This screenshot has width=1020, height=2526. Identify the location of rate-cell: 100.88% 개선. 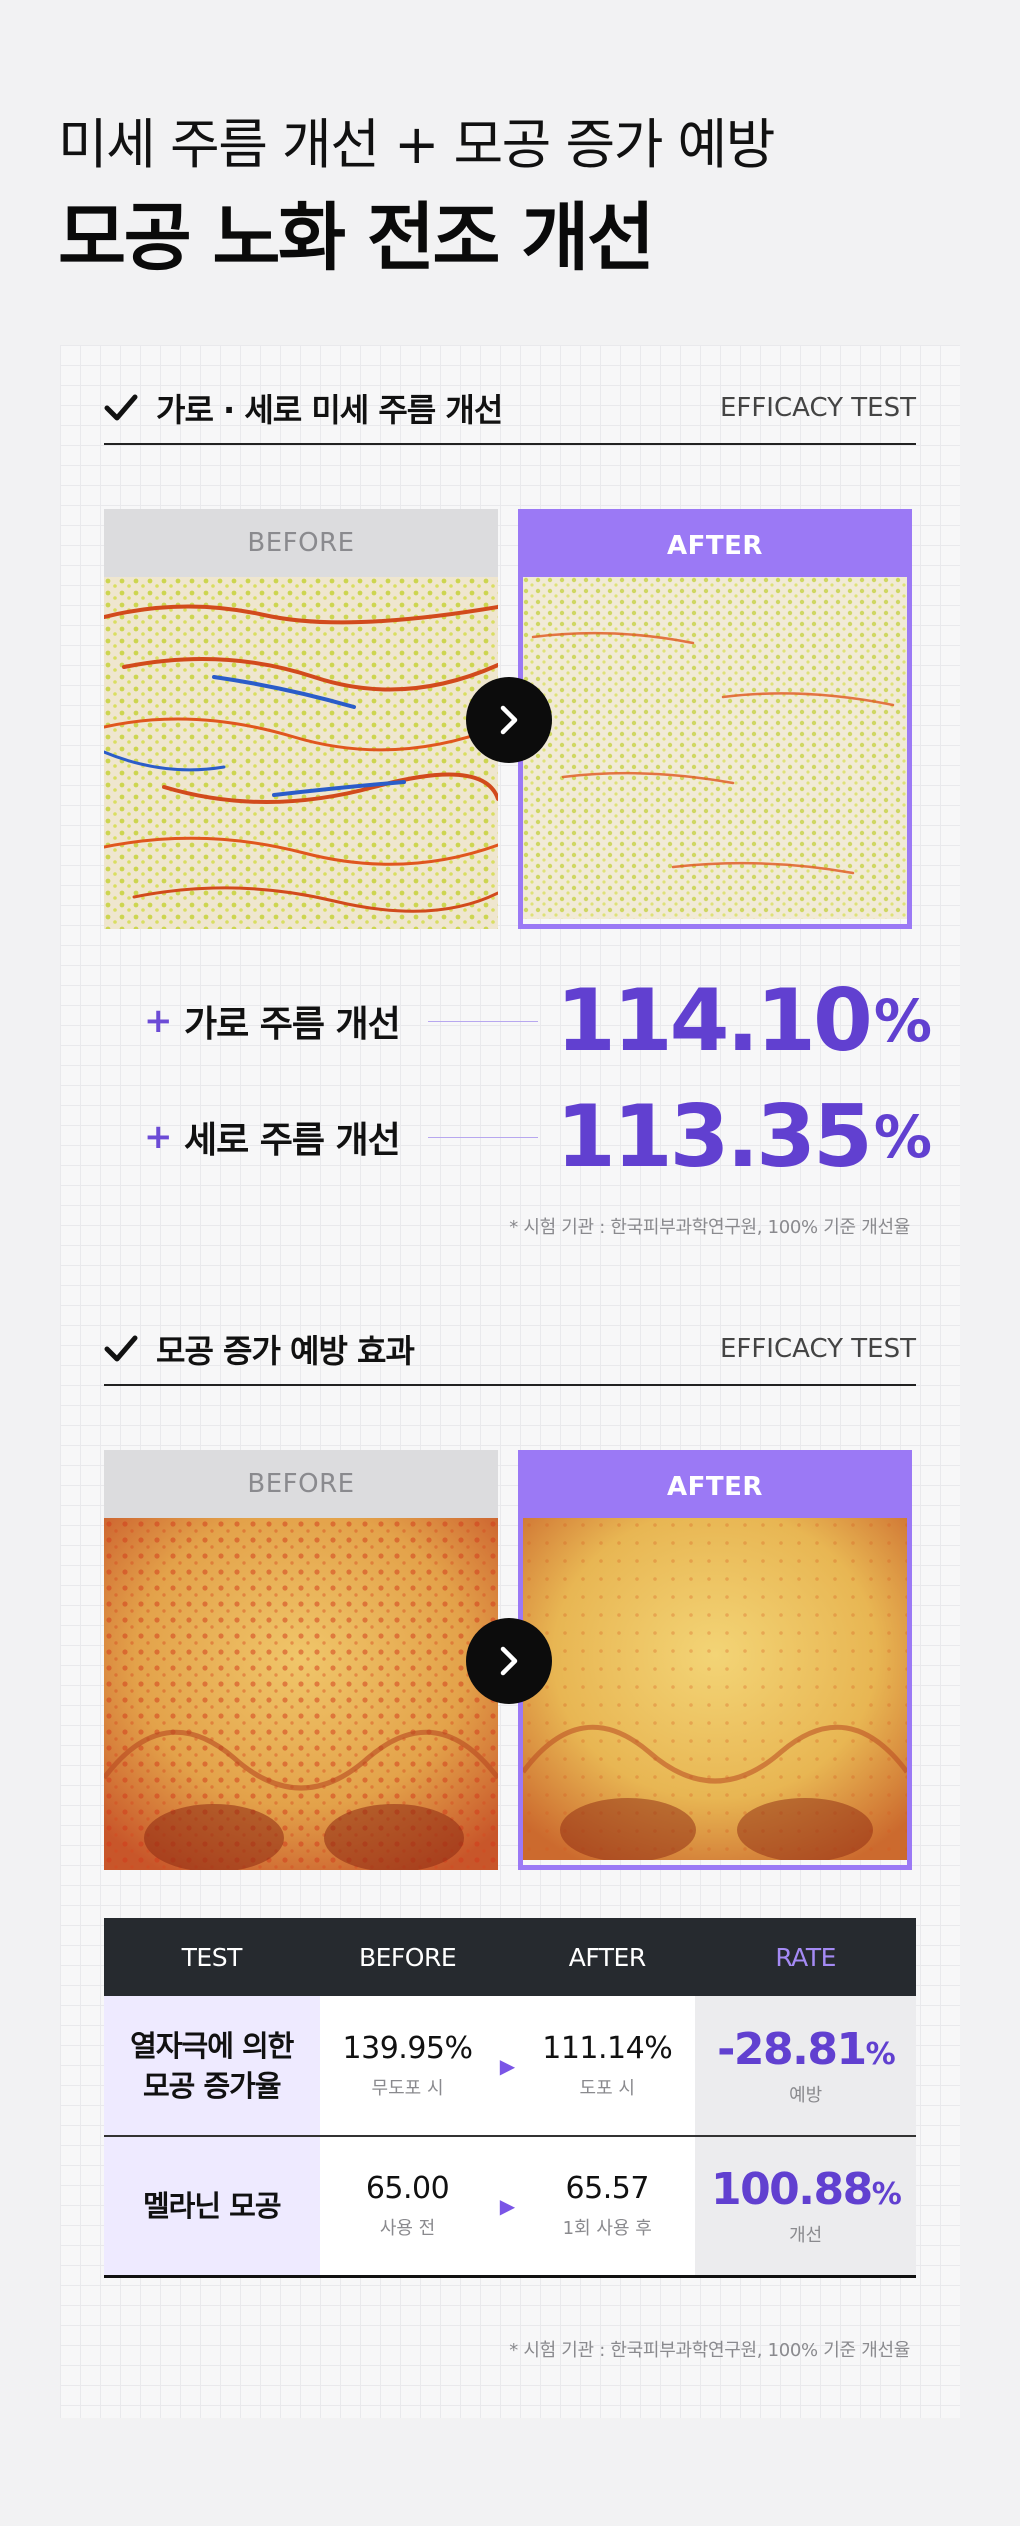
(805, 2207).